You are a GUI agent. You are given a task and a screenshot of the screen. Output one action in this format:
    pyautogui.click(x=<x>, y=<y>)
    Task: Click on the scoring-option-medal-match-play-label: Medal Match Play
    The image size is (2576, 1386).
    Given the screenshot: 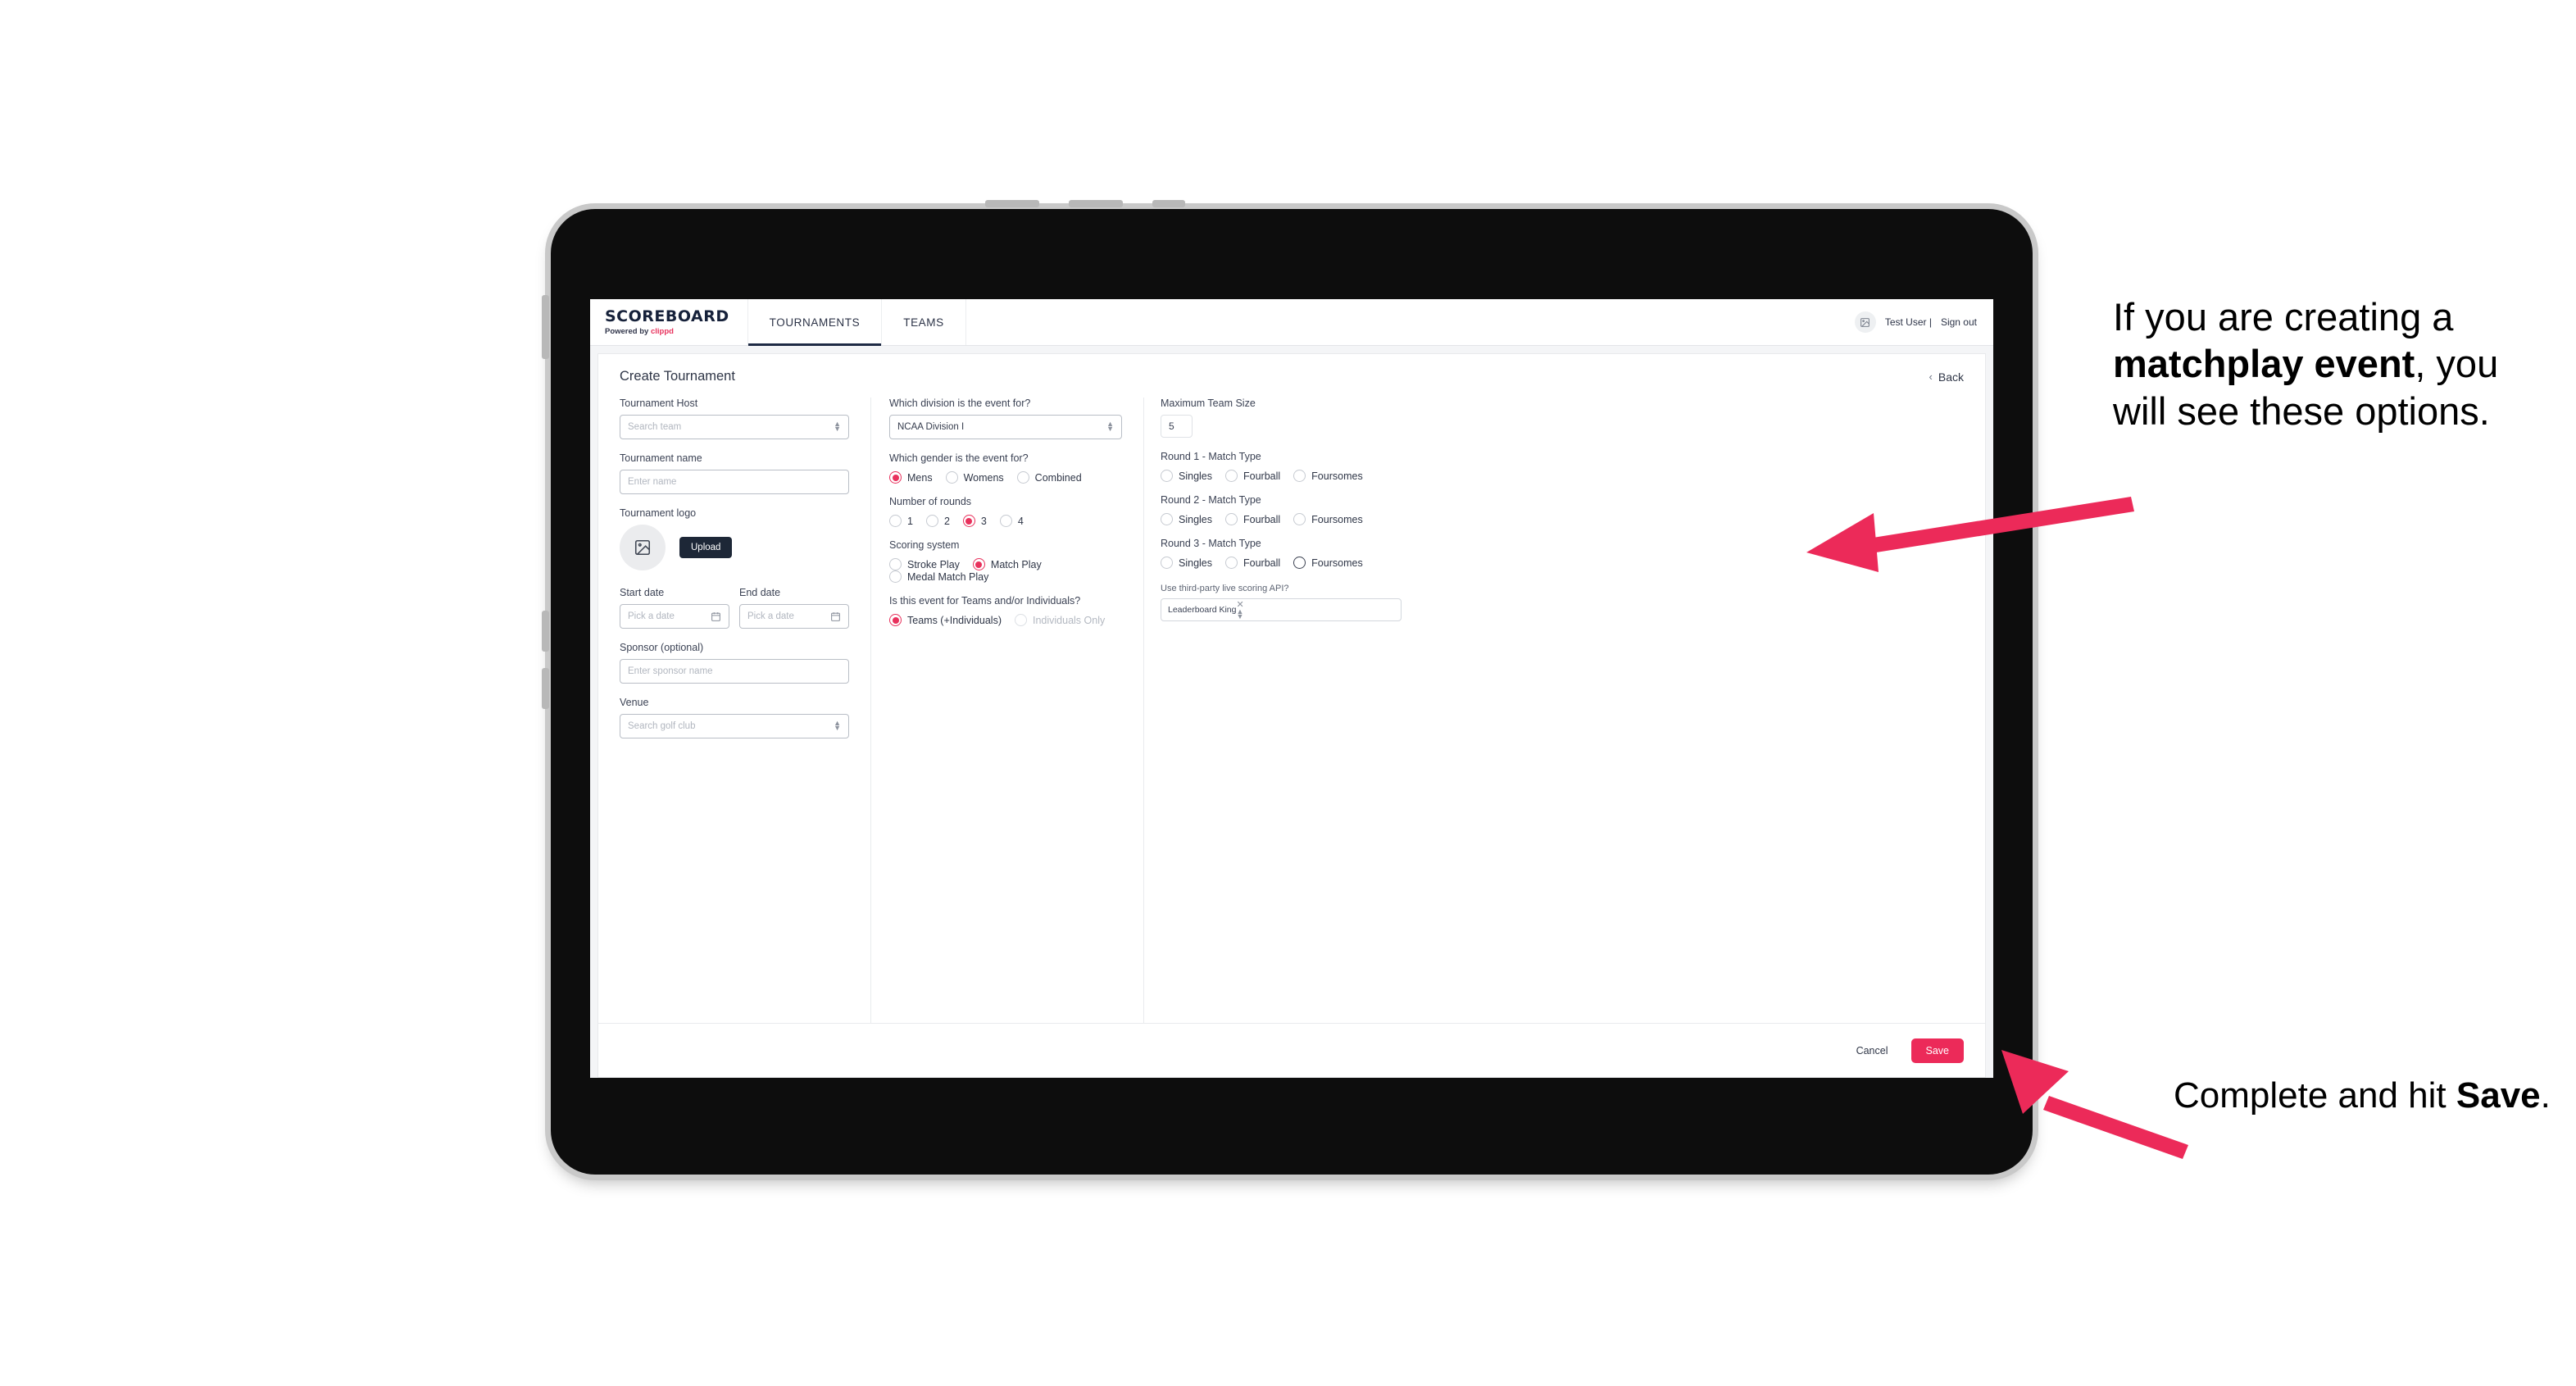 What is the action you would take?
    pyautogui.click(x=948, y=576)
    